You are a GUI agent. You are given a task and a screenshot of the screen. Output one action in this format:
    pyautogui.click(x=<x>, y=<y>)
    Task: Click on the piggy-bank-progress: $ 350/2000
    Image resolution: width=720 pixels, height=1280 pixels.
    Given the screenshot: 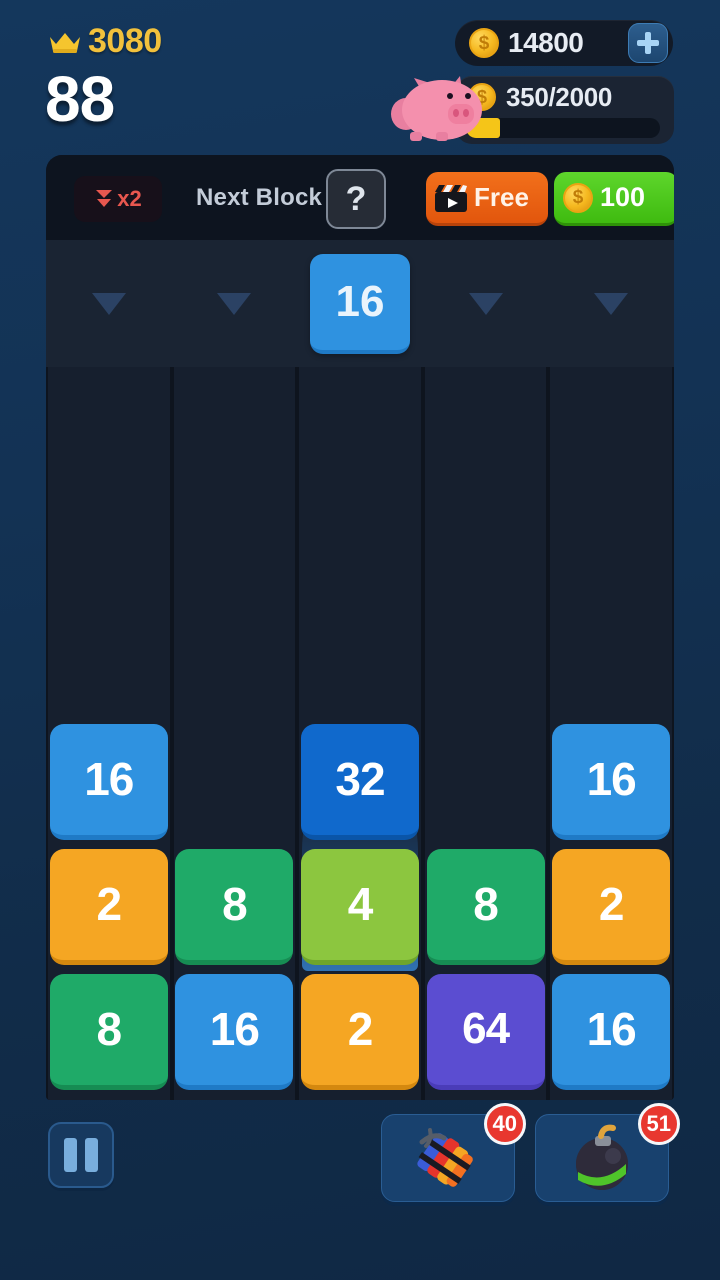 What is the action you would take?
    pyautogui.click(x=532, y=110)
    